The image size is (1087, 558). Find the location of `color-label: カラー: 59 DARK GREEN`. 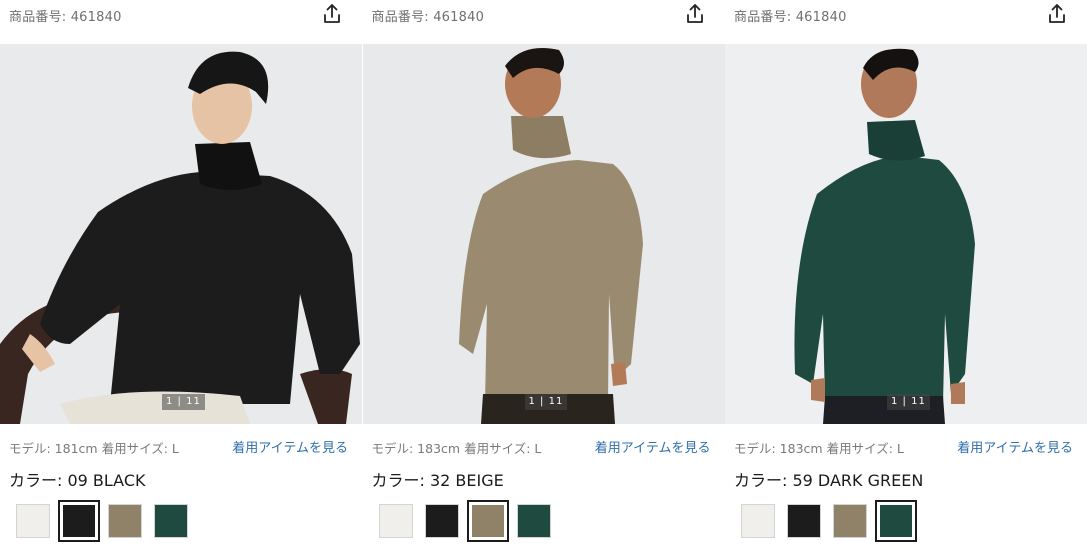

color-label: カラー: 59 DARK GREEN is located at coordinates (829, 480).